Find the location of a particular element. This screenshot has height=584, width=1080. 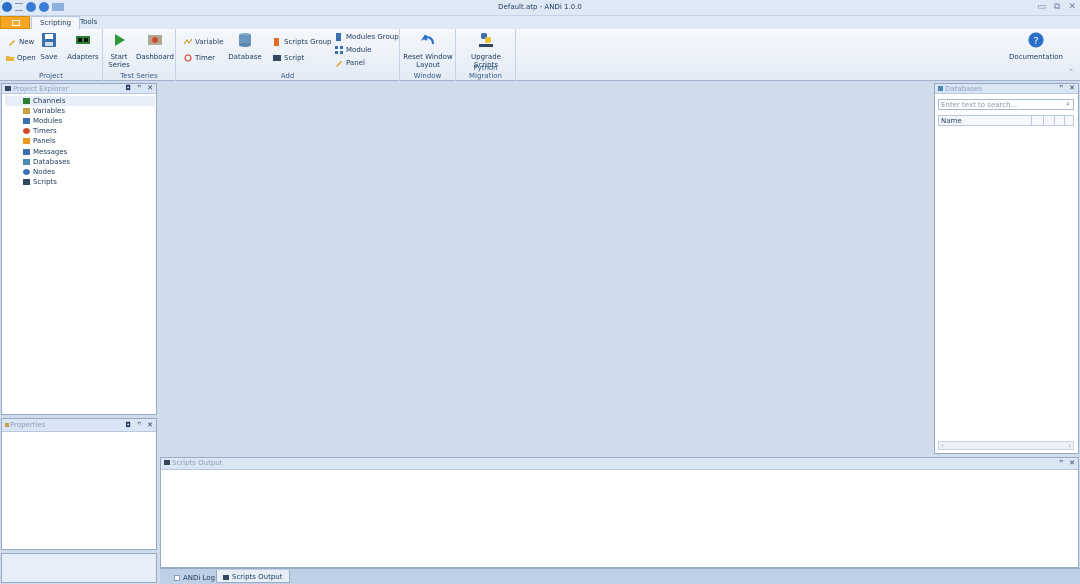

project-explorer-icon is located at coordinates (8, 88).